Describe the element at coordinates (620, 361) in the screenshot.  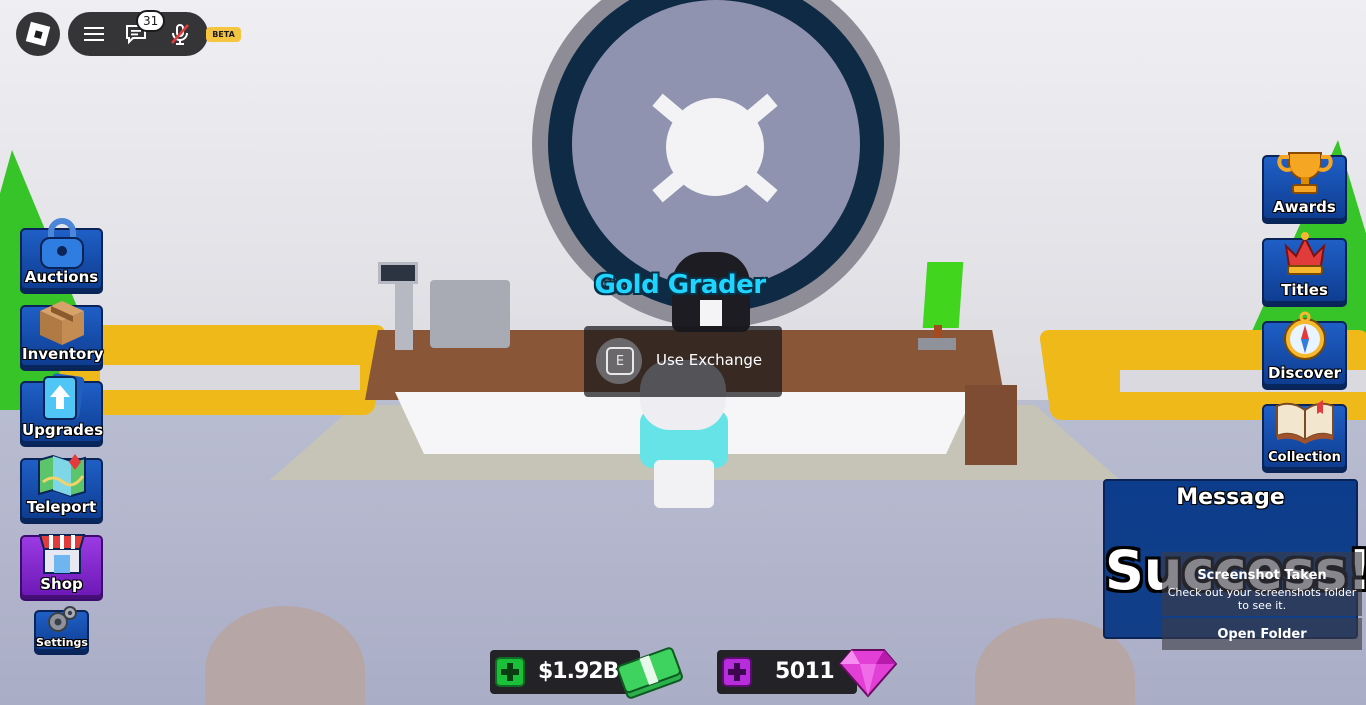
I see `prompt-key-e: E` at that location.